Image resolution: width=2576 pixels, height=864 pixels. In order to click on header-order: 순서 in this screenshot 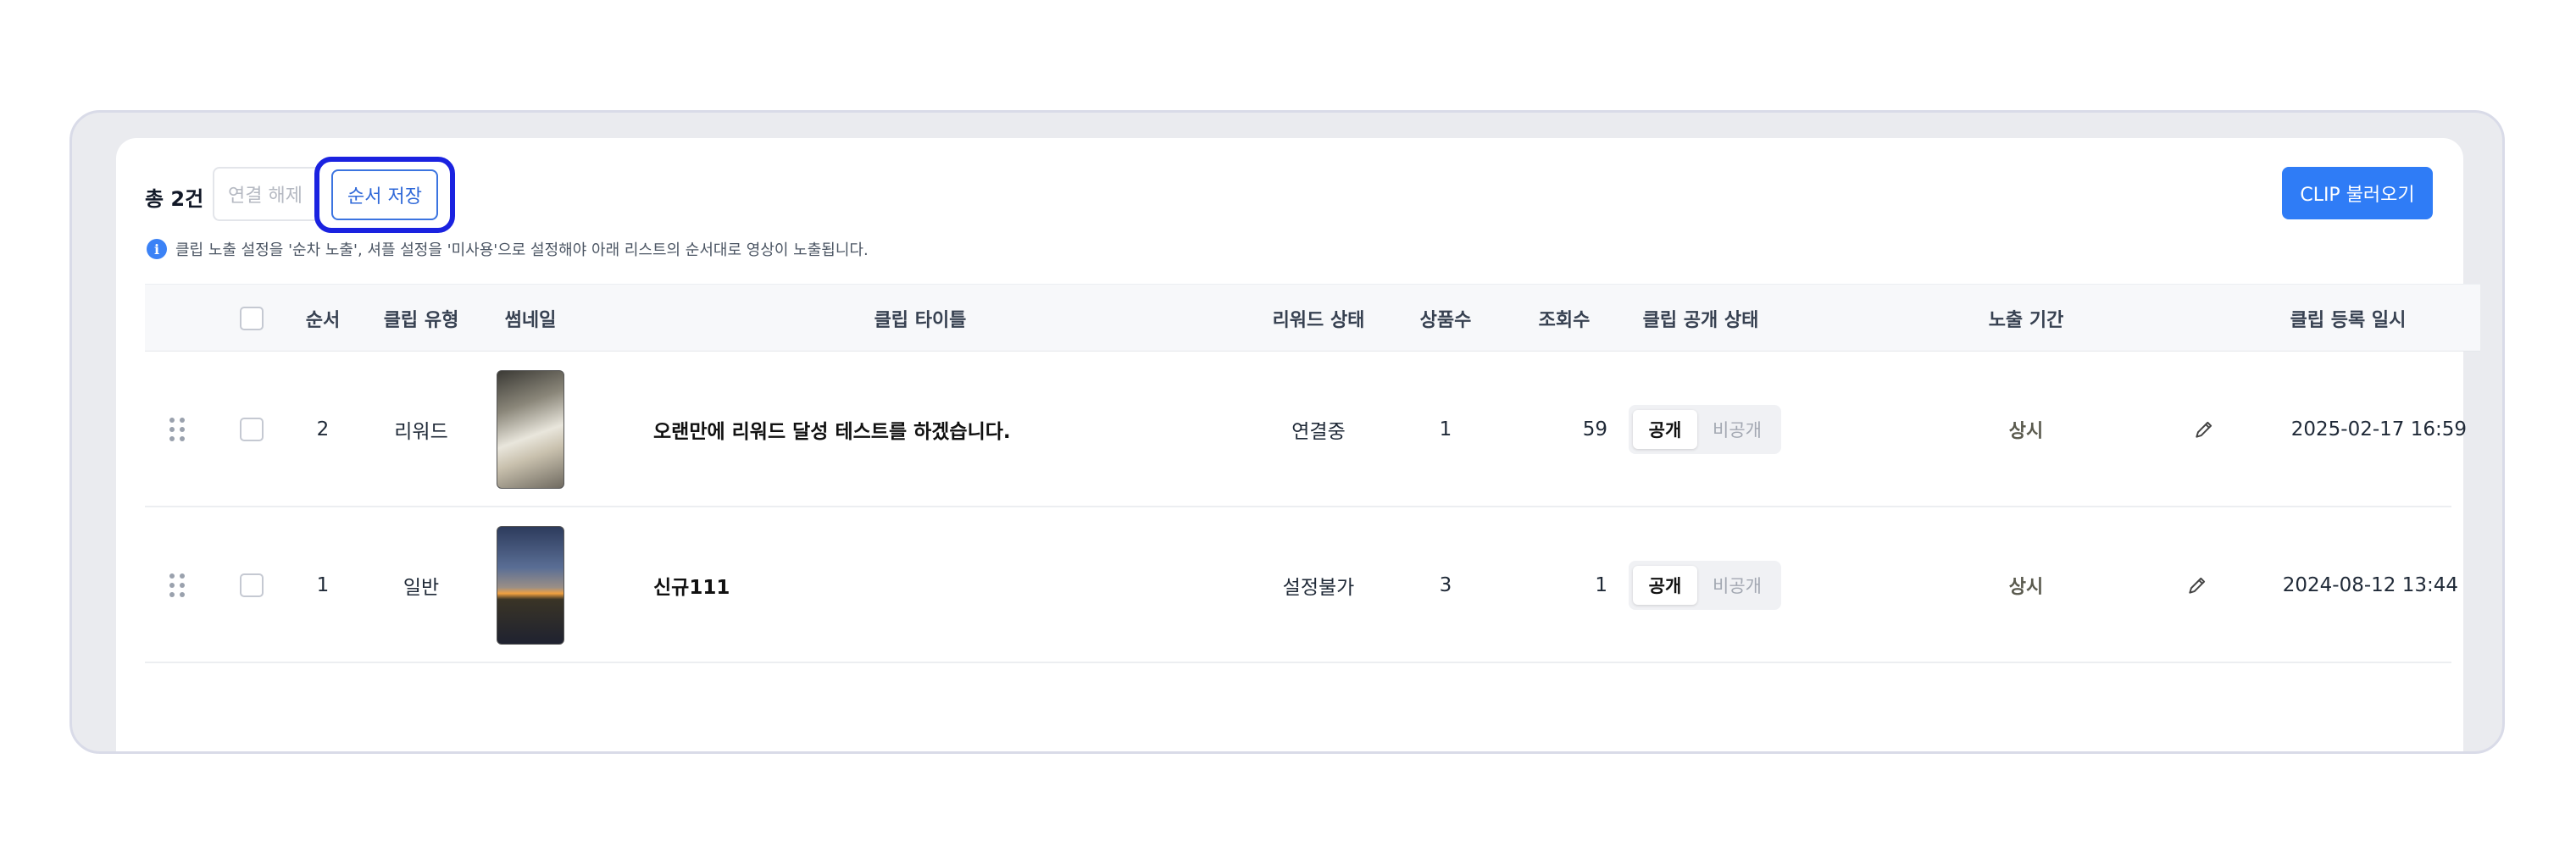, I will do `click(323, 320)`.